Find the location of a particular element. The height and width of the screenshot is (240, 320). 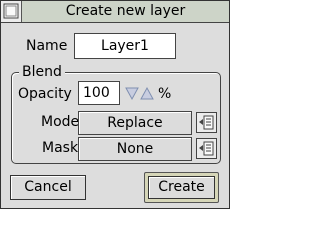

mode-menu-button is located at coordinates (206, 122).